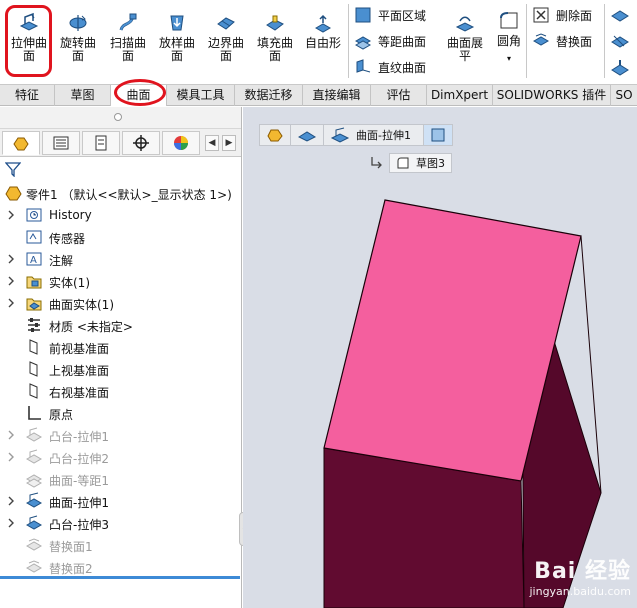  Describe the element at coordinates (620, 15) in the screenshot. I see `knit-surface-icon` at that location.